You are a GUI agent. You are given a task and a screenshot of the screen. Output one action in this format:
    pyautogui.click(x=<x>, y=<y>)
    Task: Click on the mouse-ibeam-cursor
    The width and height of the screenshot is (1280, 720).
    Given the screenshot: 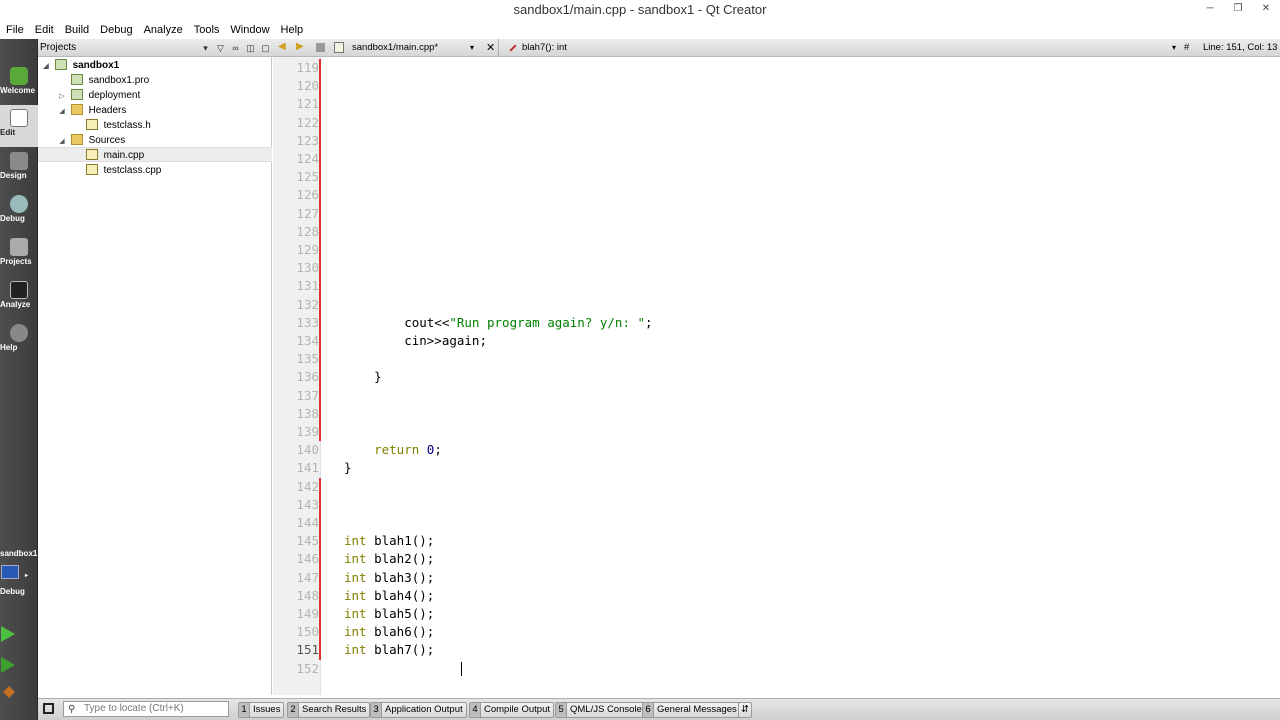 What is the action you would take?
    pyautogui.click(x=465, y=668)
    